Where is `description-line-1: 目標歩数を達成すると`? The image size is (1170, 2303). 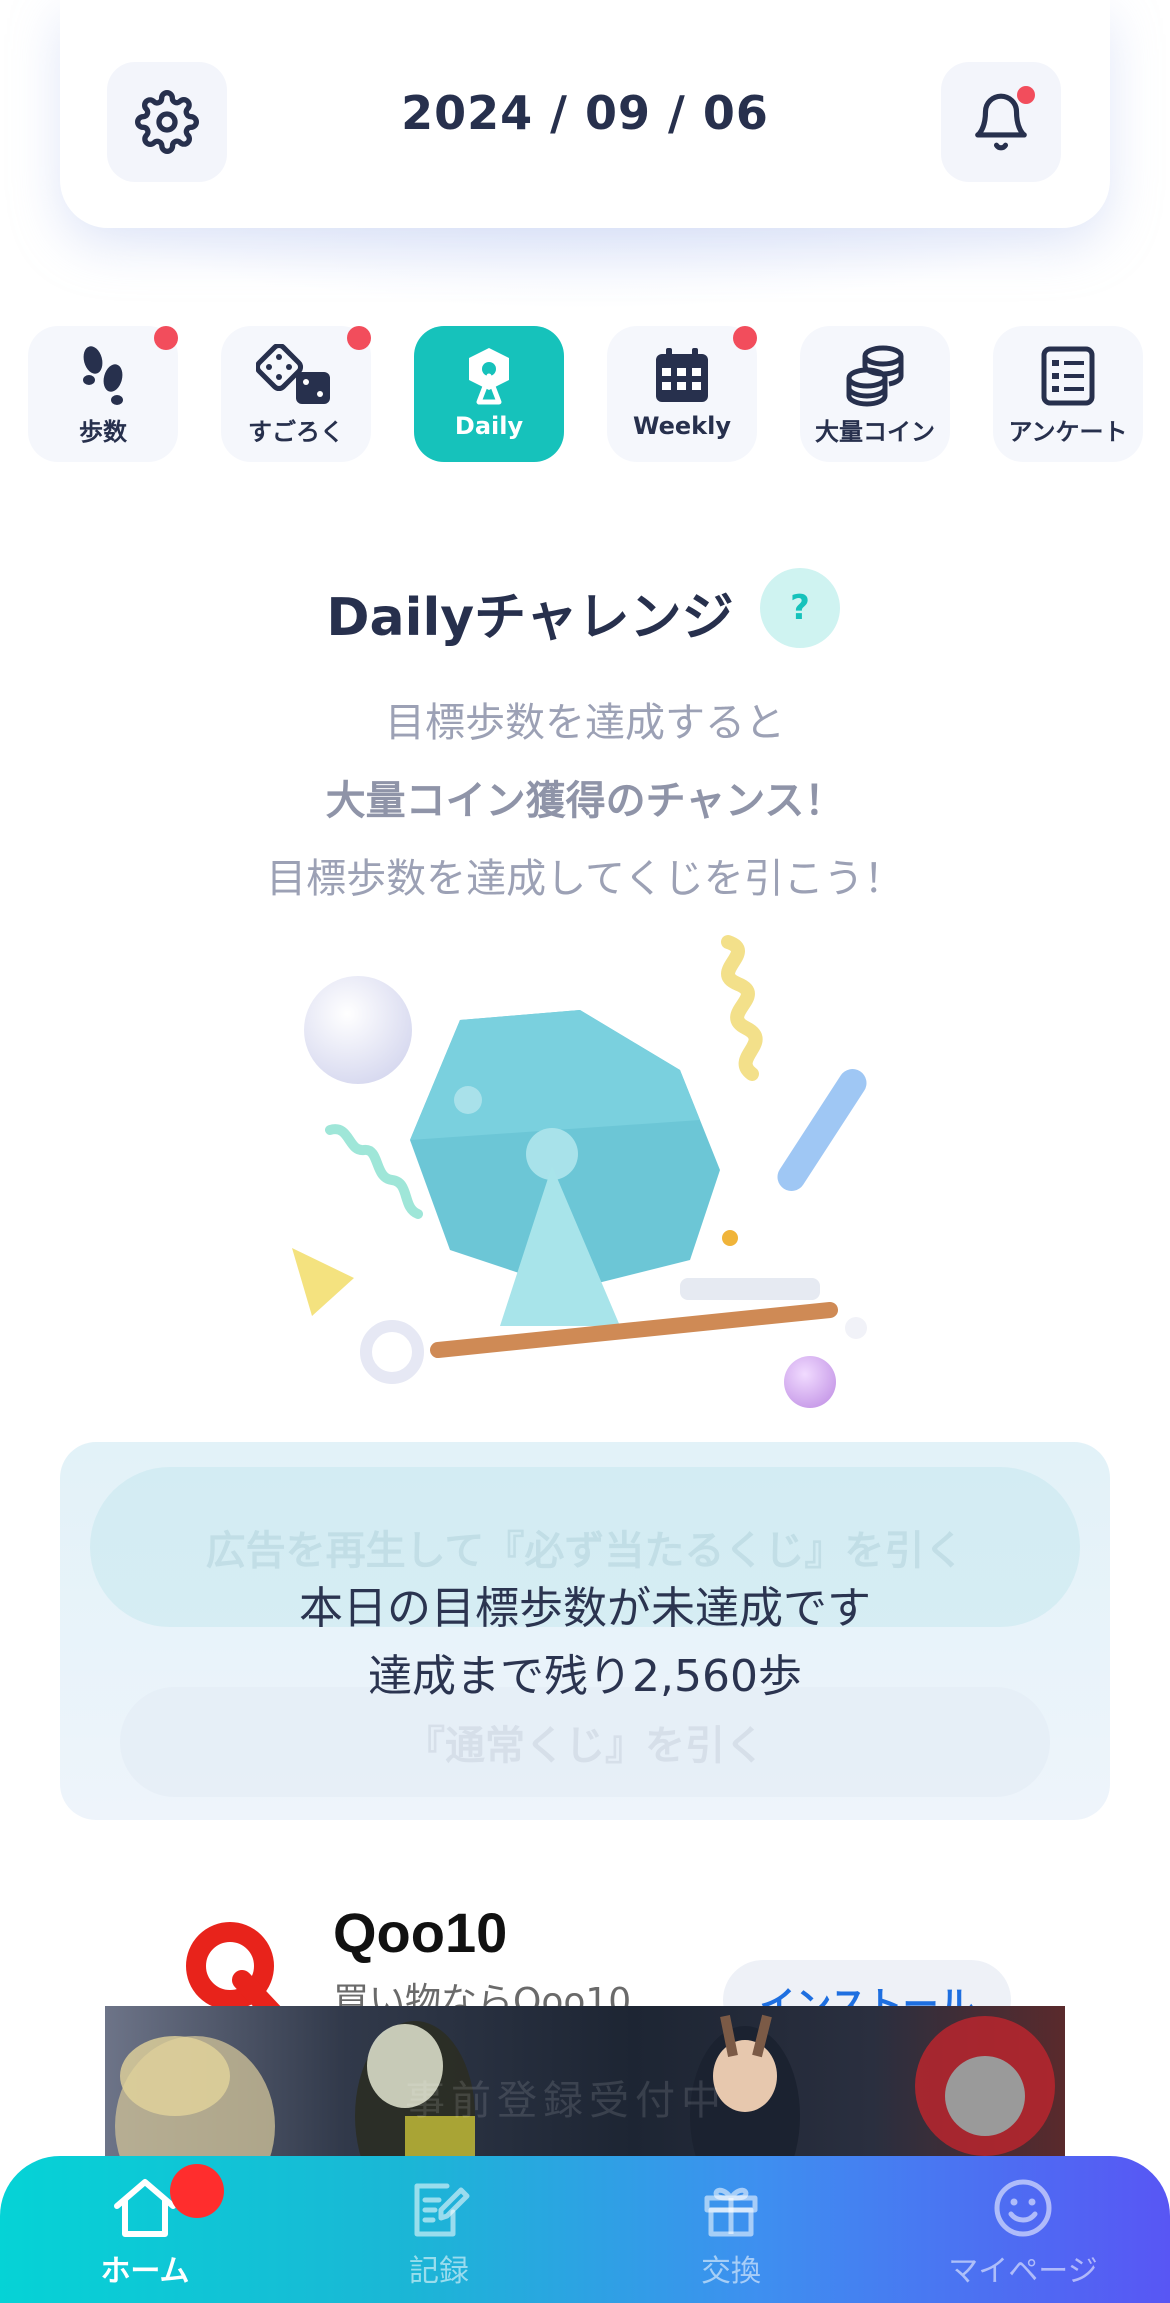 description-line-1: 目標歩数を達成すると is located at coordinates (585, 723).